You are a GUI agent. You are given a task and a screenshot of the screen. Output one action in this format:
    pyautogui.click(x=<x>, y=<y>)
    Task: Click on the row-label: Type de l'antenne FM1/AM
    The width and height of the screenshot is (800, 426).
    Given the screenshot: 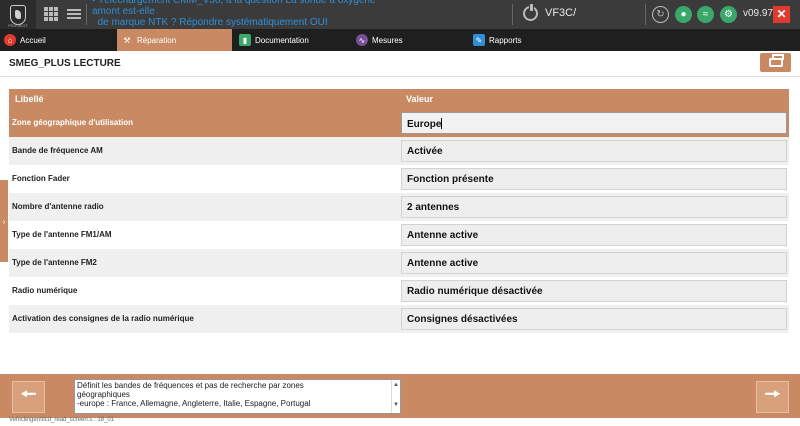 What is the action you would take?
    pyautogui.click(x=62, y=234)
    